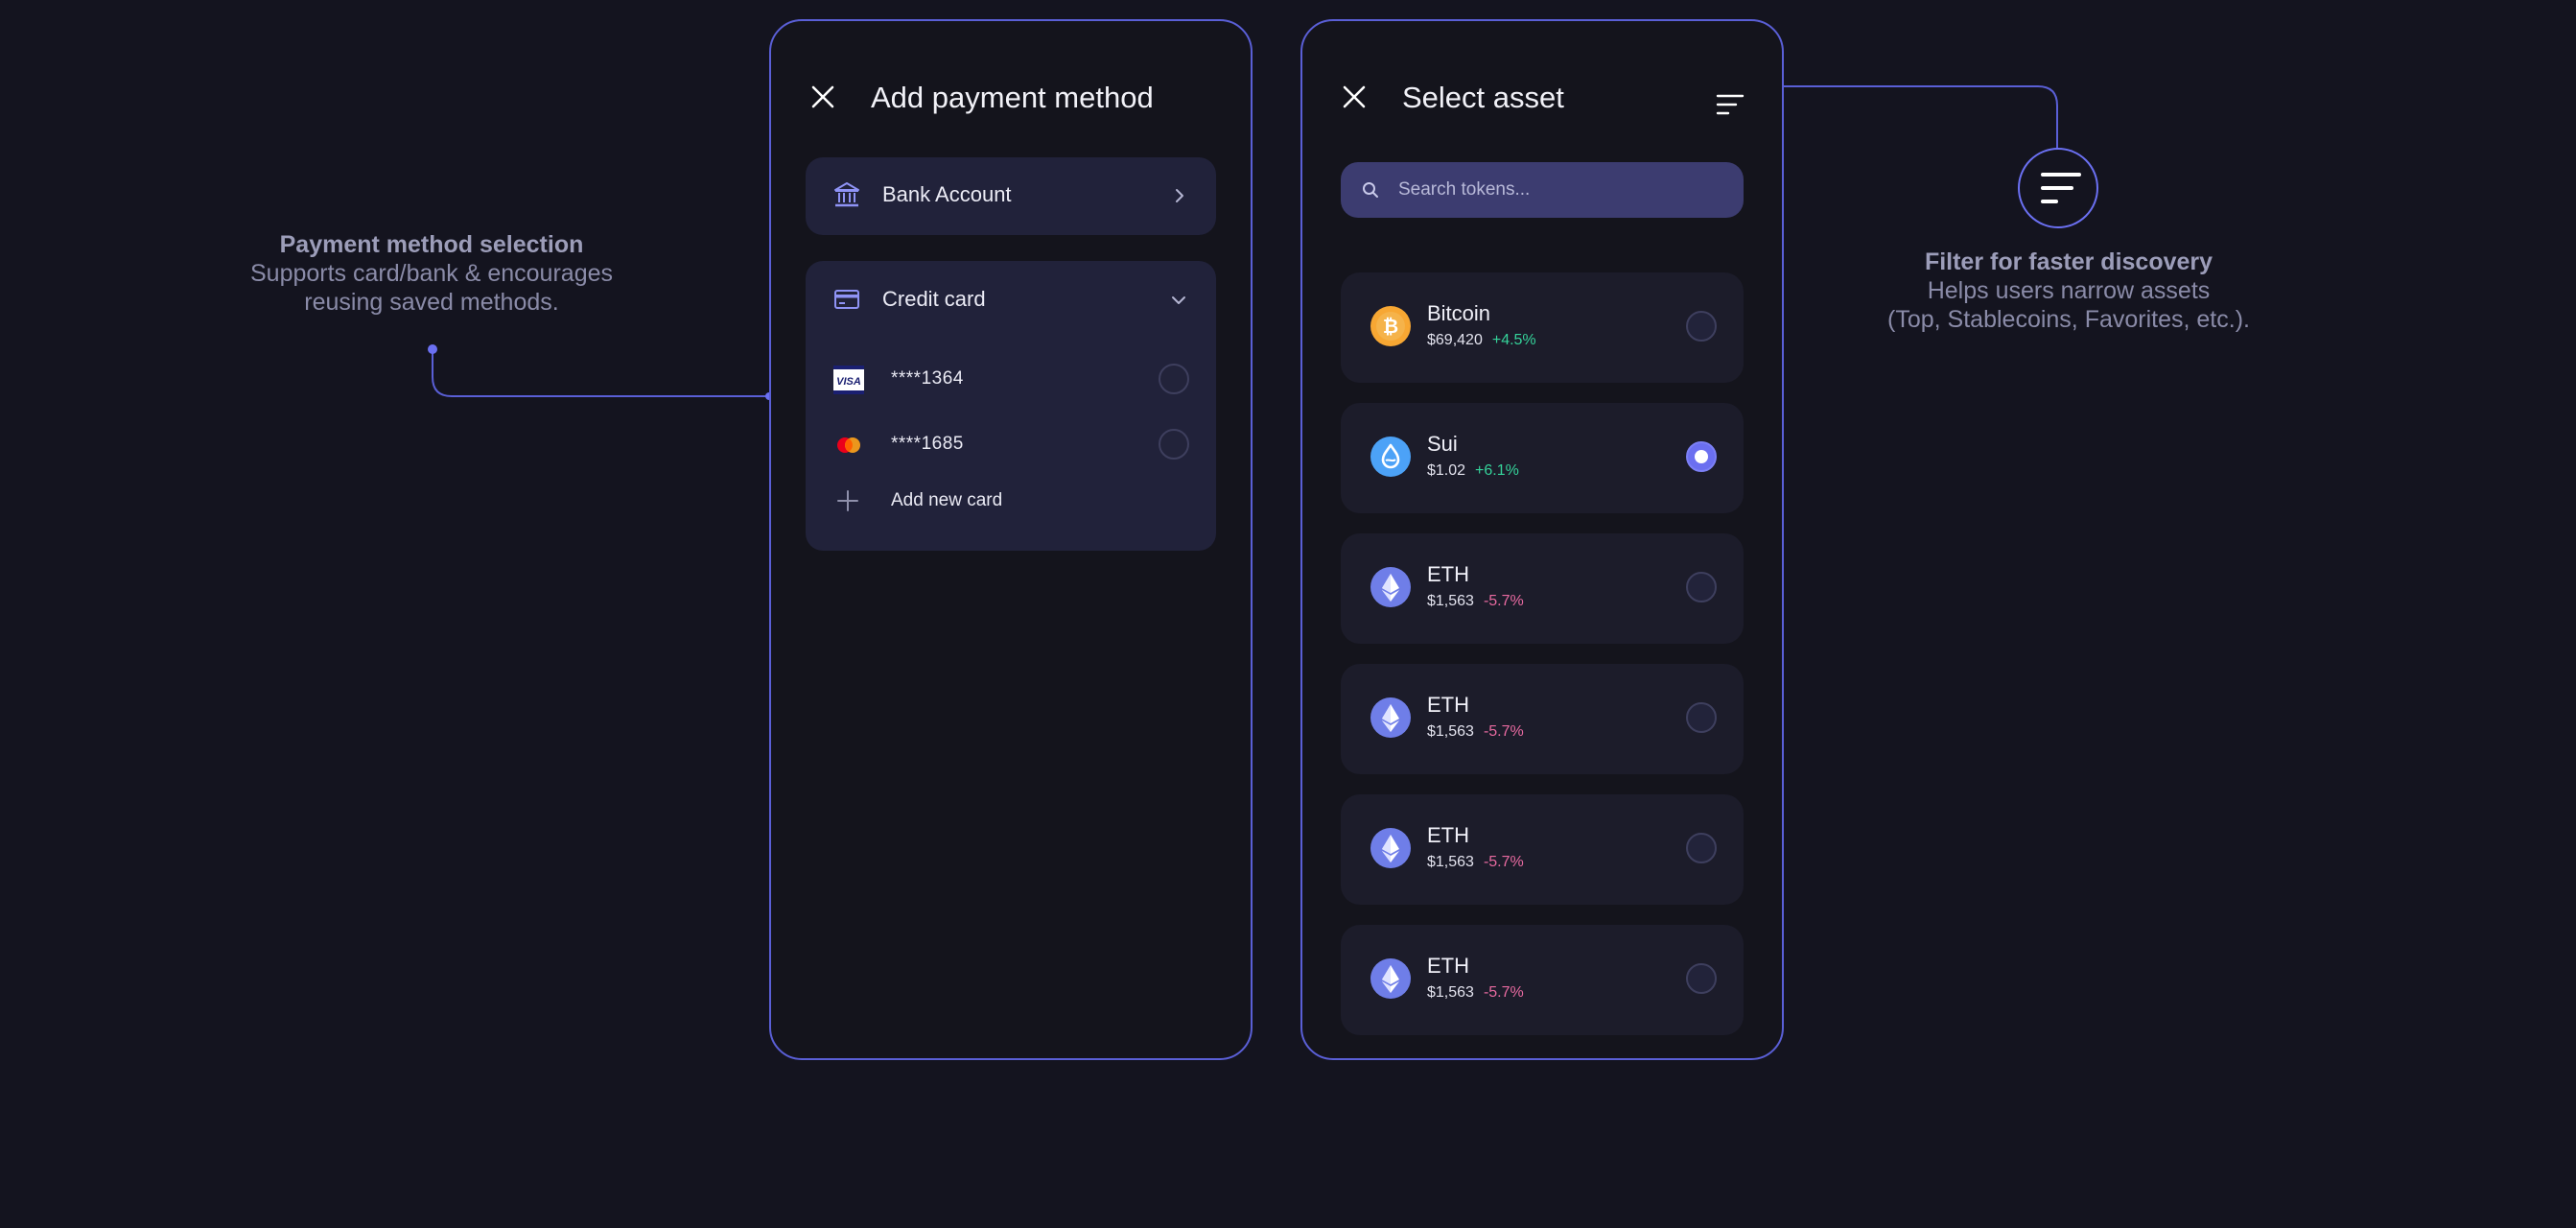 The width and height of the screenshot is (2576, 1228). I want to click on bank-account-label: Bank Account, so click(947, 194).